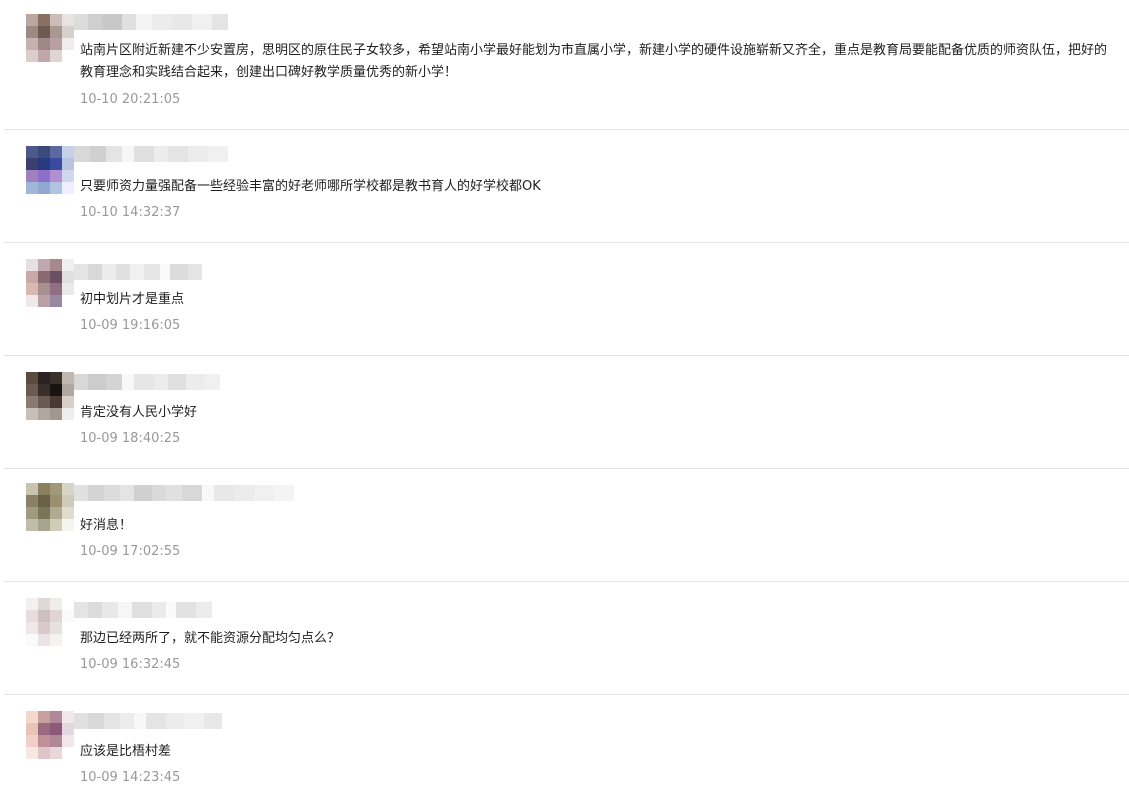 Image resolution: width=1129 pixels, height=787 pixels. I want to click on comment-time: 10-09 17:02:55, so click(130, 551).